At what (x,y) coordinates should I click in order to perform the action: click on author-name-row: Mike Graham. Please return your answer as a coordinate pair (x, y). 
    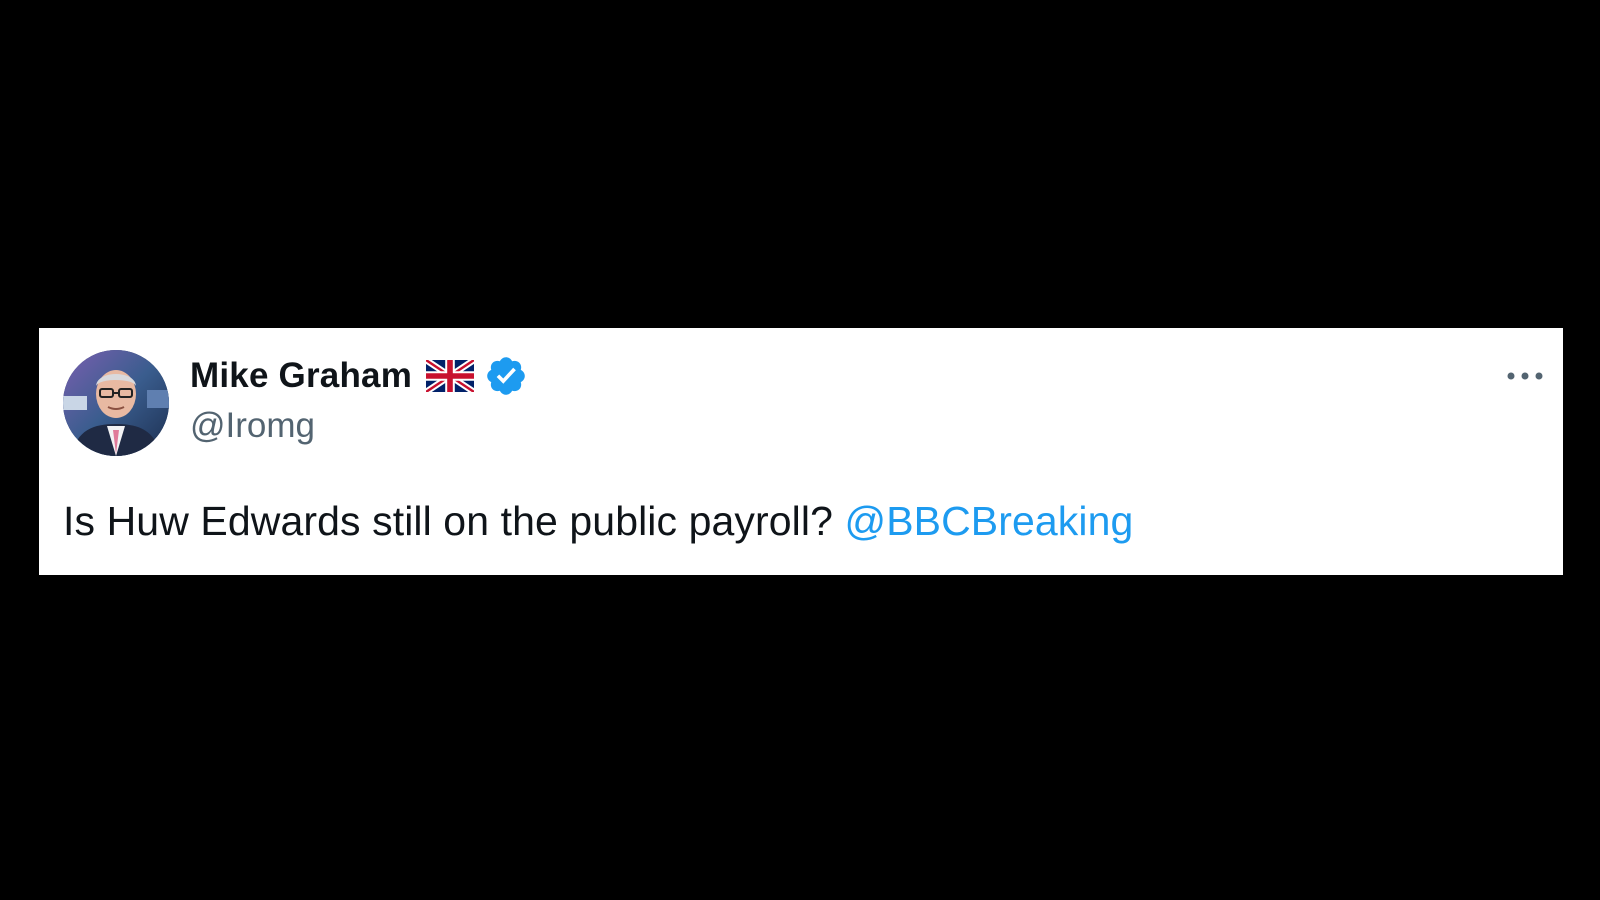
    Looking at the image, I should click on (359, 376).